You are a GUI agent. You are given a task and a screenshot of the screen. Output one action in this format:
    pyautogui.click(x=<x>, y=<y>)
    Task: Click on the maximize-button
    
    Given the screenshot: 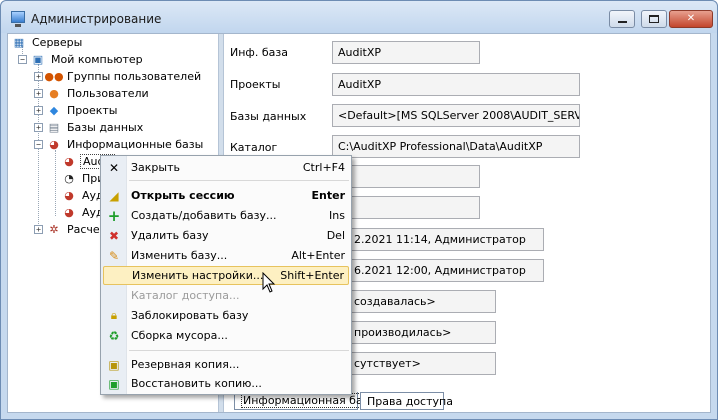 What is the action you would take?
    pyautogui.click(x=654, y=19)
    